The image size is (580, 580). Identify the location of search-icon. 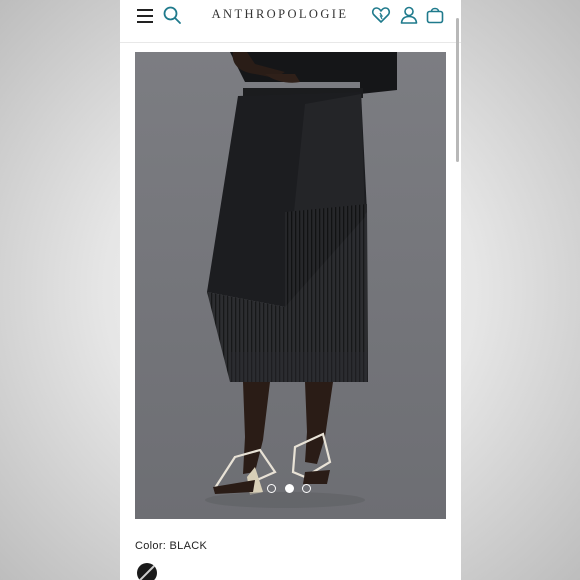
(172, 15).